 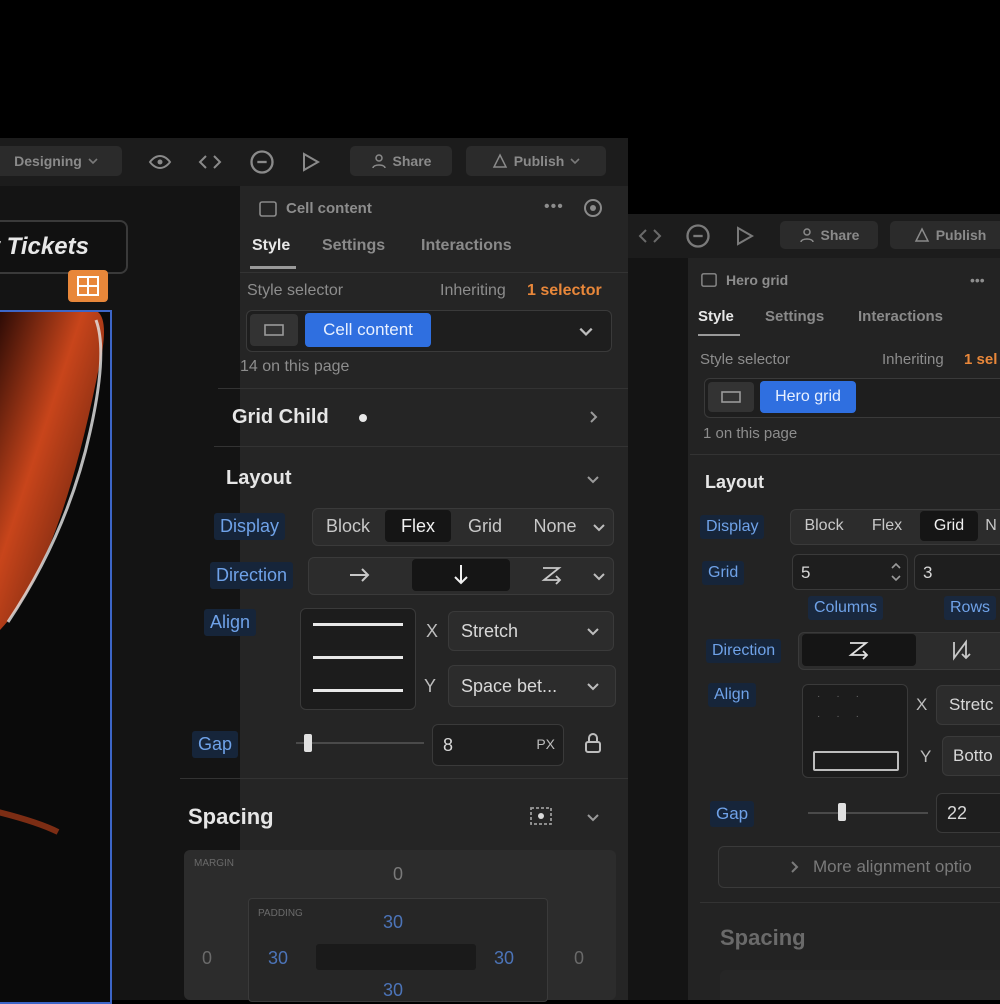 I want to click on align-x-select: Stretc, so click(x=968, y=705).